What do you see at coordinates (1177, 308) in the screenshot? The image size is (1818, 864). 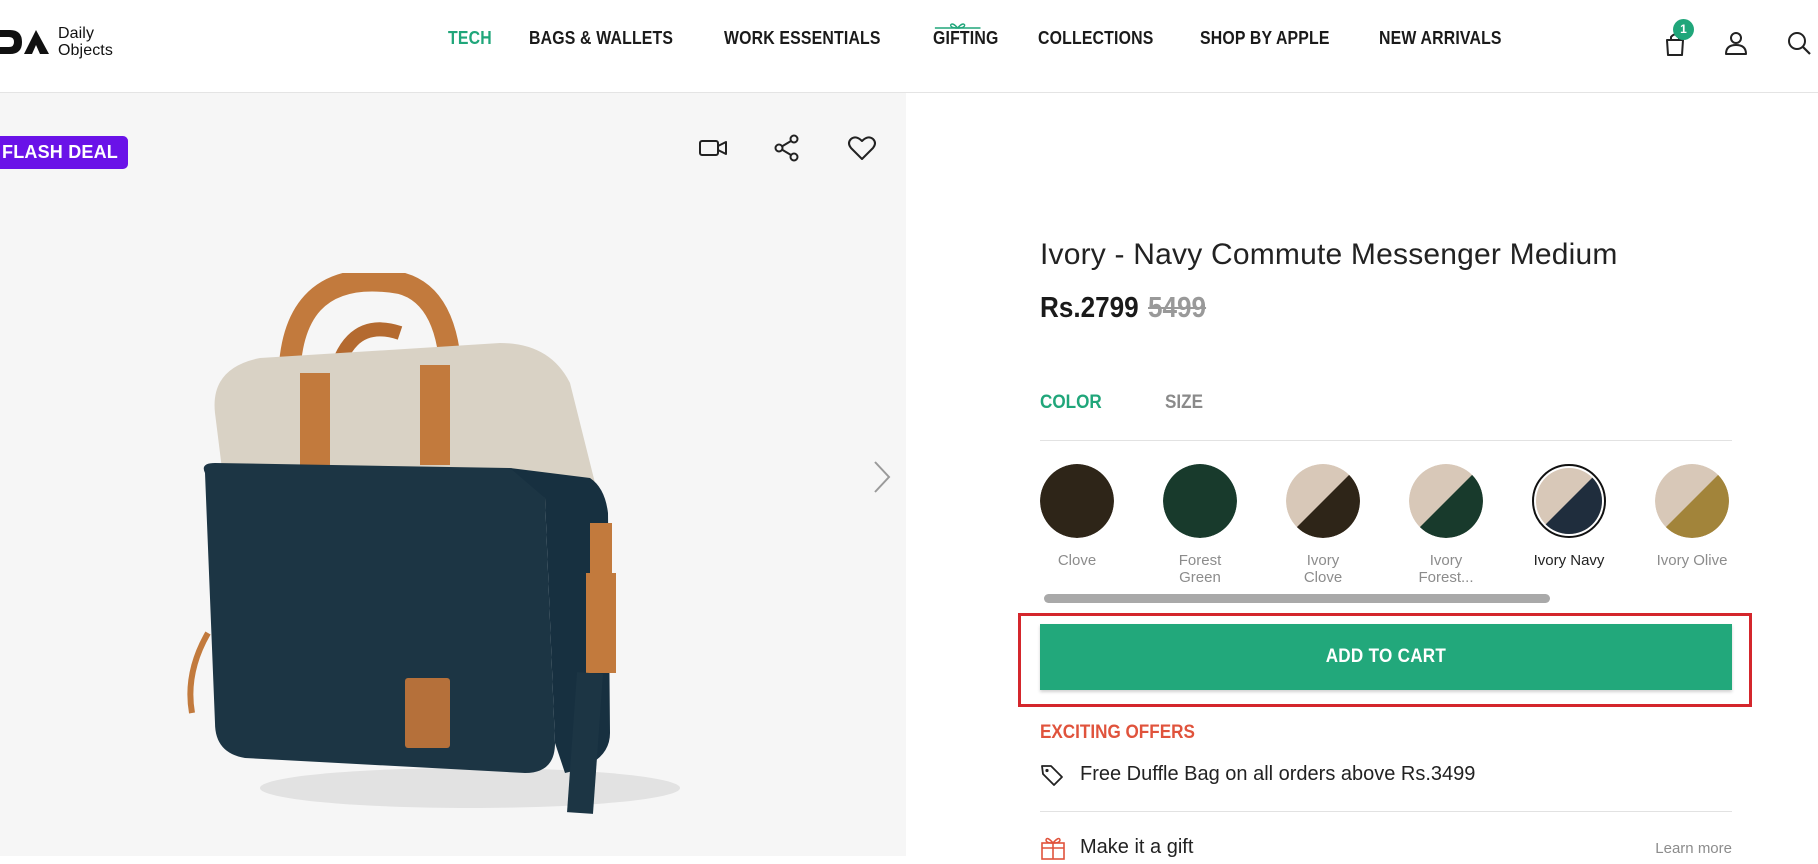 I see `original-price: 5499` at bounding box center [1177, 308].